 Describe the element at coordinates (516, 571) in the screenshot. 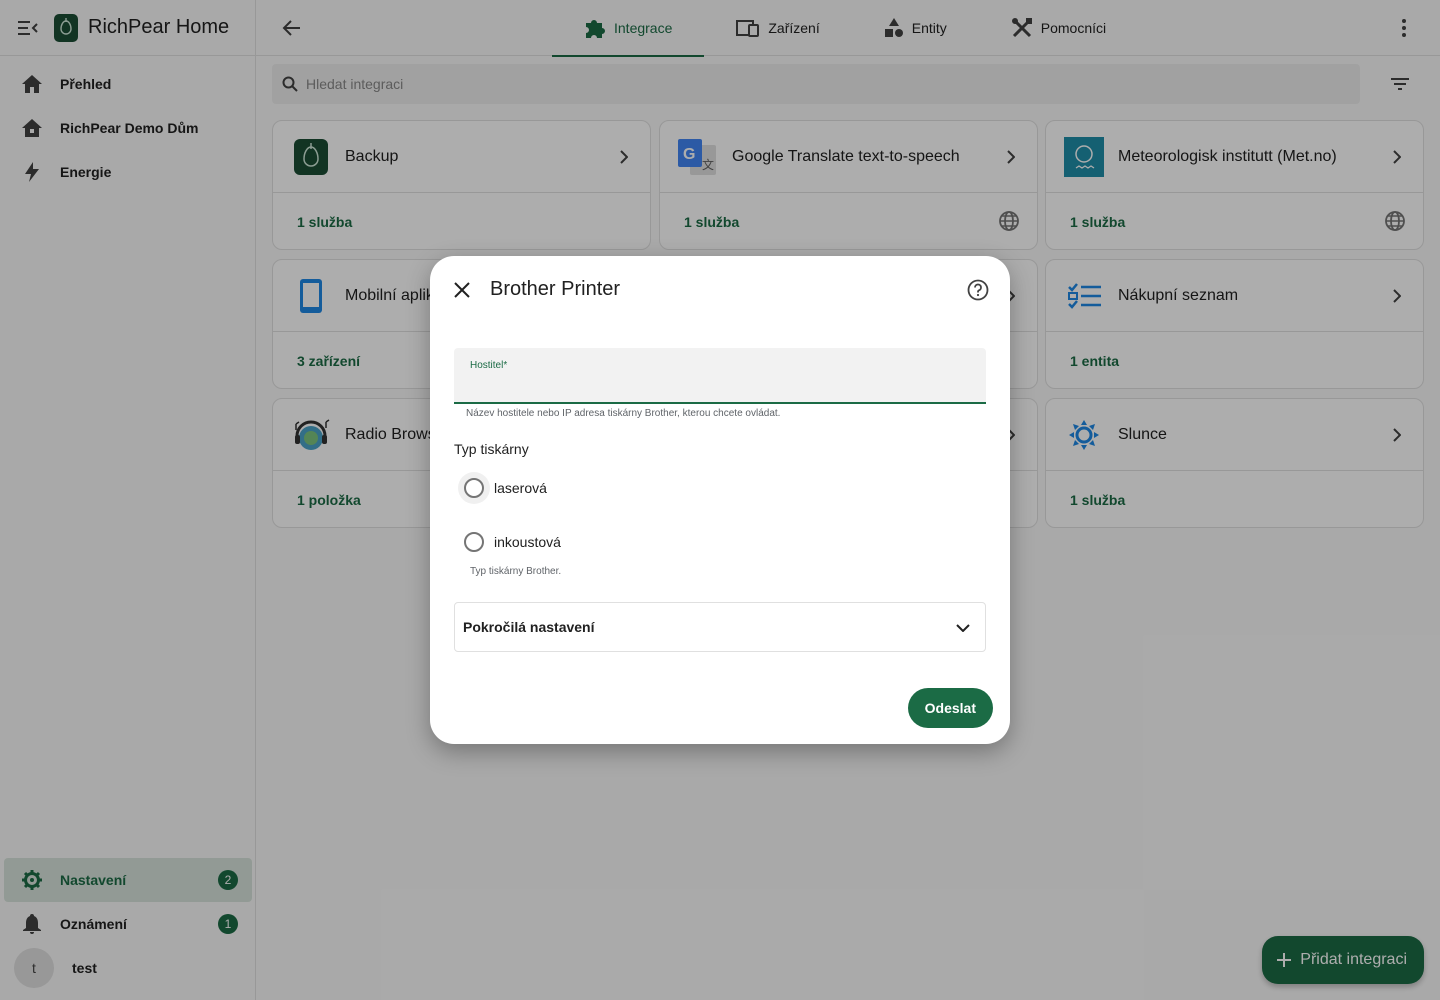

I see `printer-type-helper-text: Typ tiskárny Brother.` at that location.